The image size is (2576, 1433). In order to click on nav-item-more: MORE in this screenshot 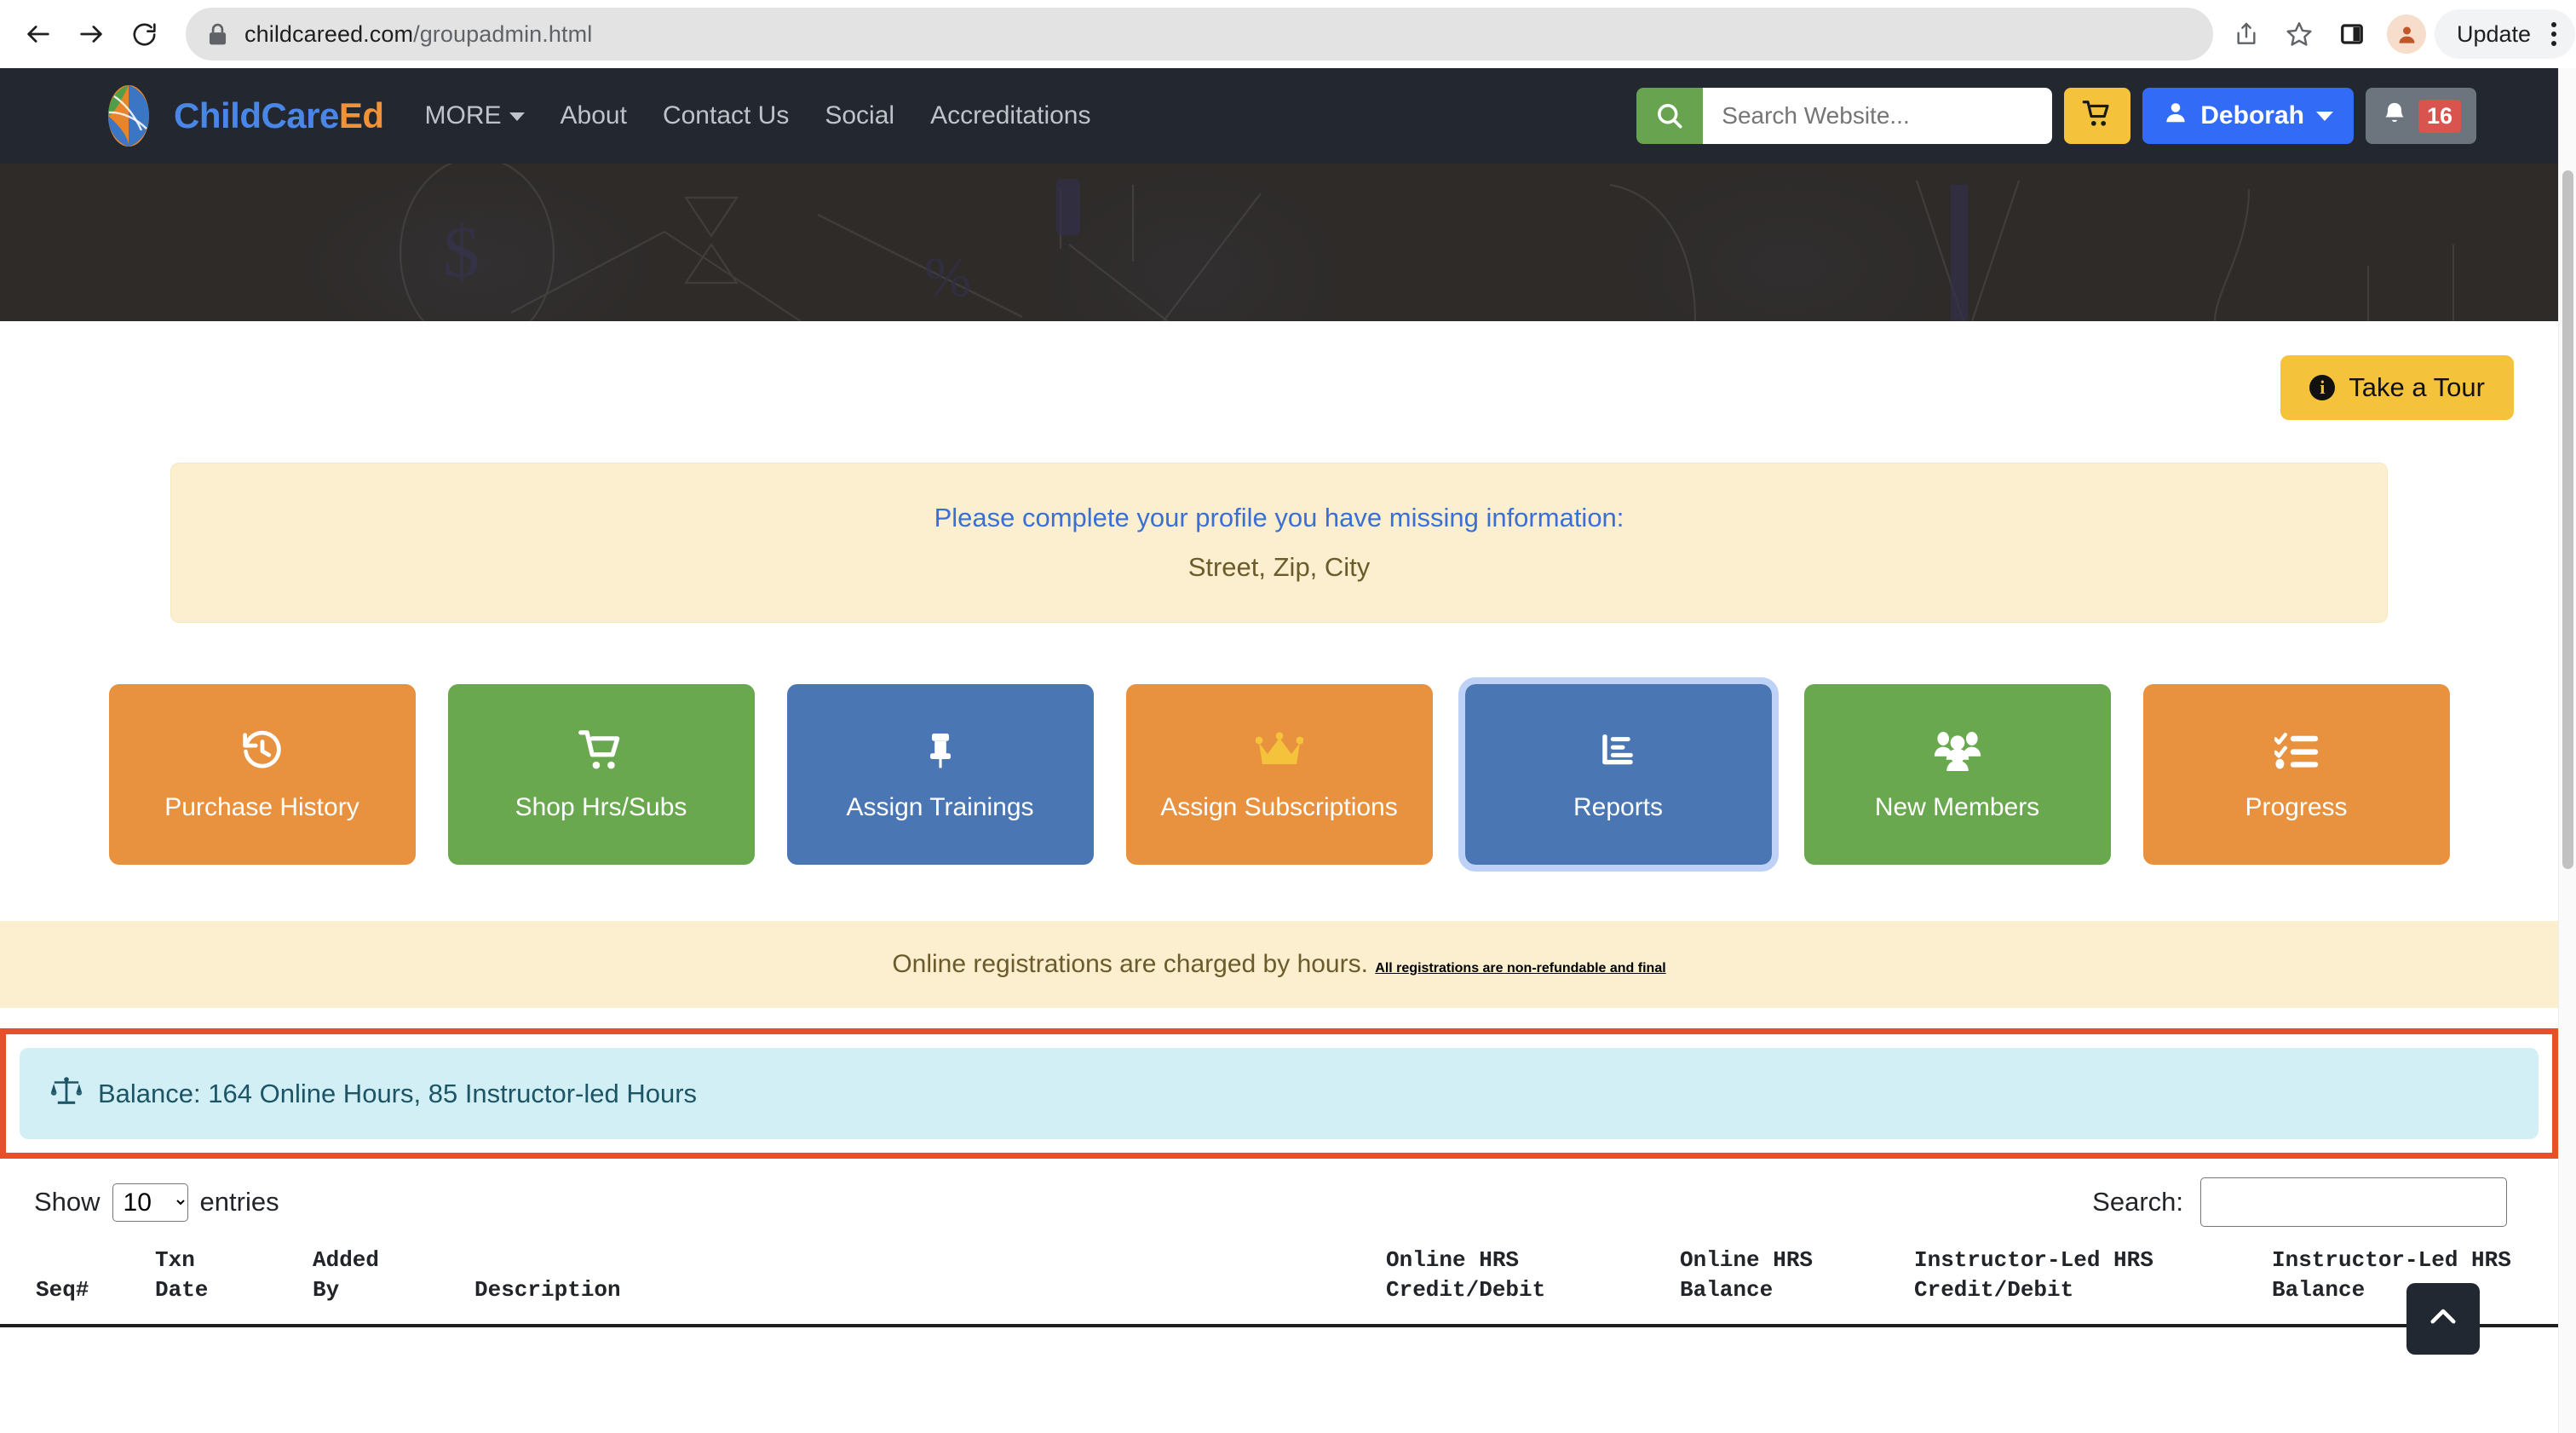, I will do `click(475, 115)`.